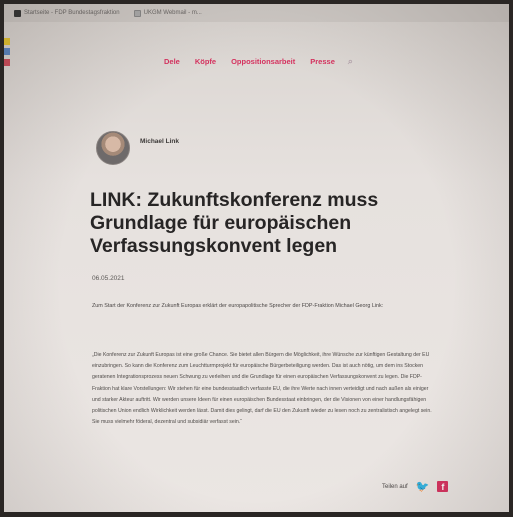  I want to click on bookmark-item: Startseite - FDP Bundestagsfraktion, so click(67, 13).